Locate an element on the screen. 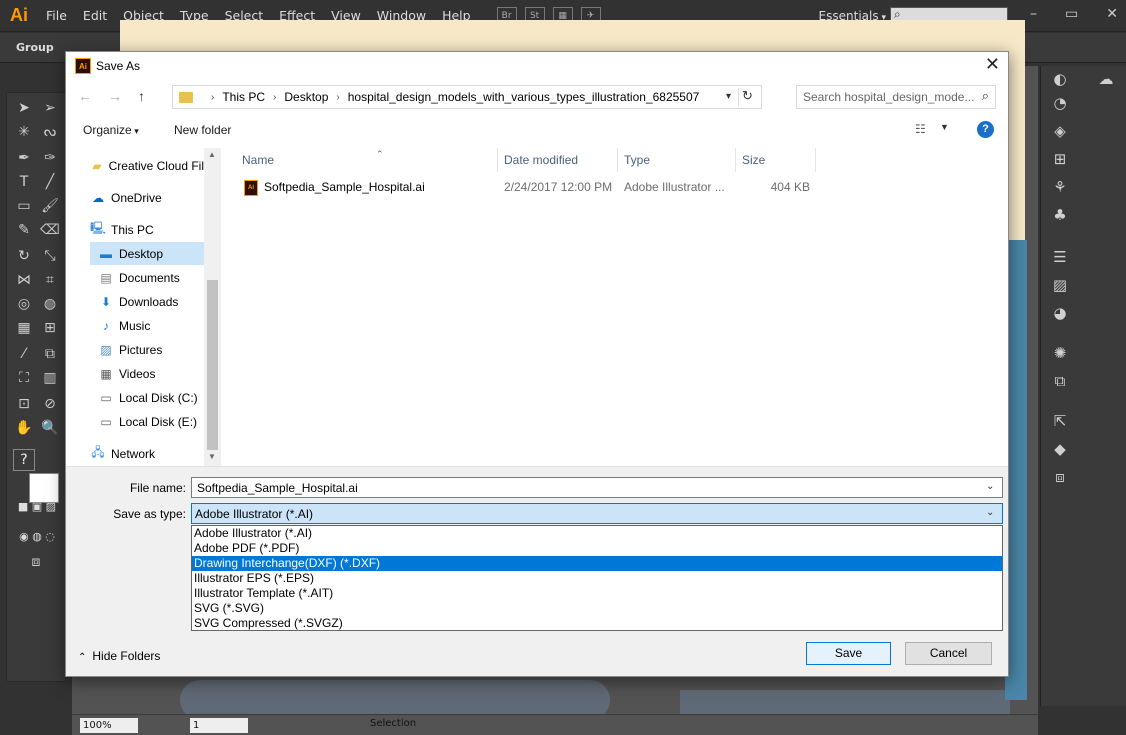 The width and height of the screenshot is (1126, 735). minimize-icon: – is located at coordinates (1033, 14).